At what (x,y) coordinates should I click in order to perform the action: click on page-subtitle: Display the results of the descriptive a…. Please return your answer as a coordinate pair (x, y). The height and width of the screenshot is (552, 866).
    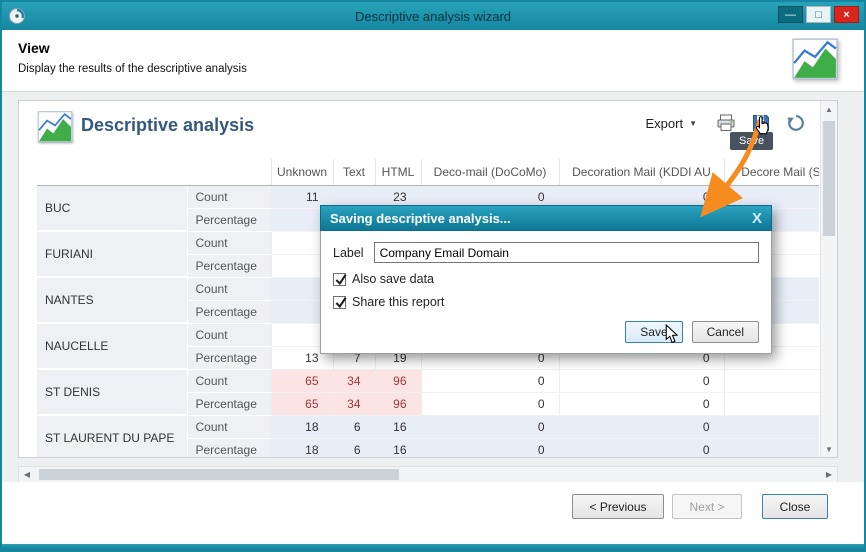
    Looking at the image, I should click on (132, 69).